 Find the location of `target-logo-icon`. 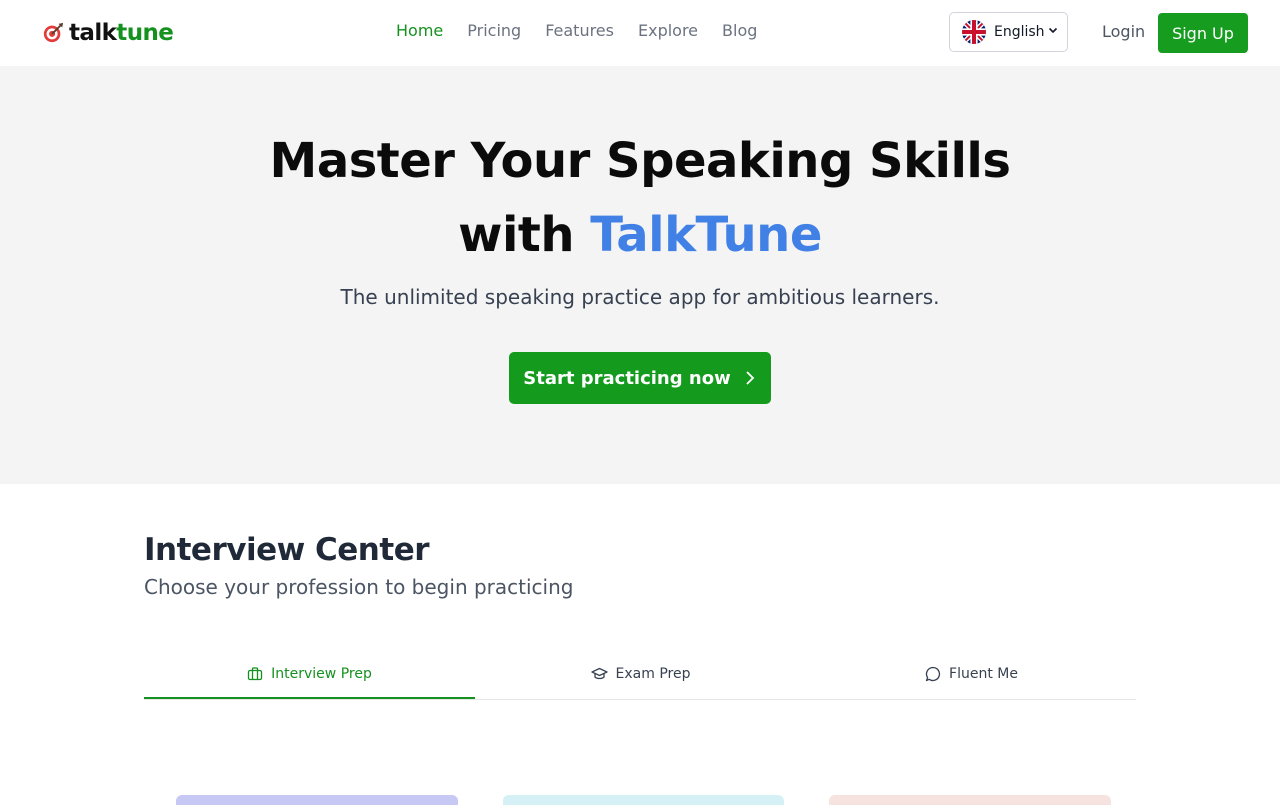

target-logo-icon is located at coordinates (53, 32).